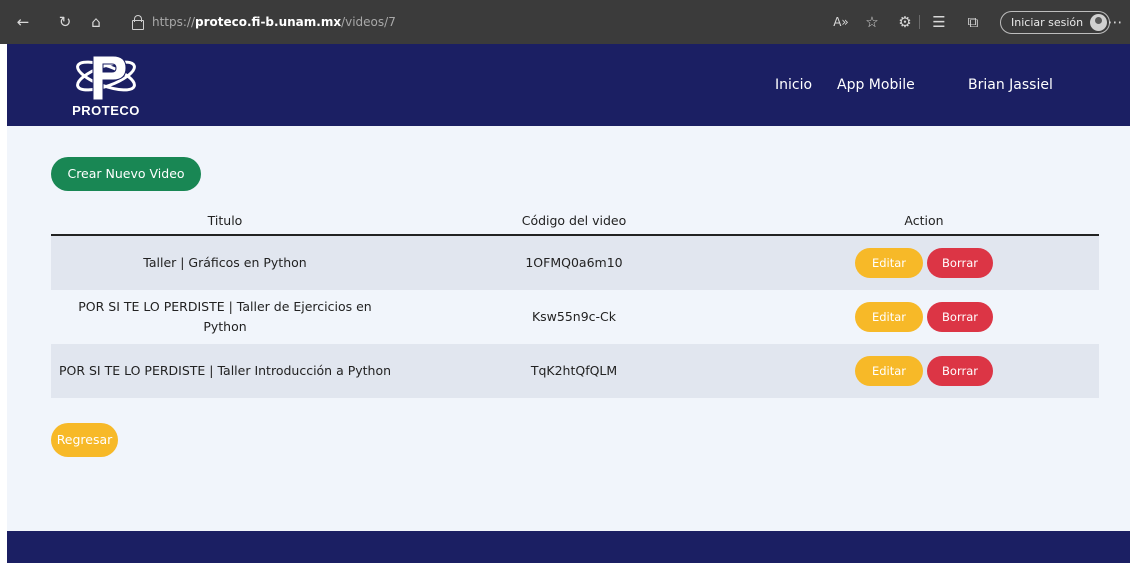 The height and width of the screenshot is (563, 1130). Describe the element at coordinates (23, 22) in the screenshot. I see `back-arrow-icon: ←` at that location.